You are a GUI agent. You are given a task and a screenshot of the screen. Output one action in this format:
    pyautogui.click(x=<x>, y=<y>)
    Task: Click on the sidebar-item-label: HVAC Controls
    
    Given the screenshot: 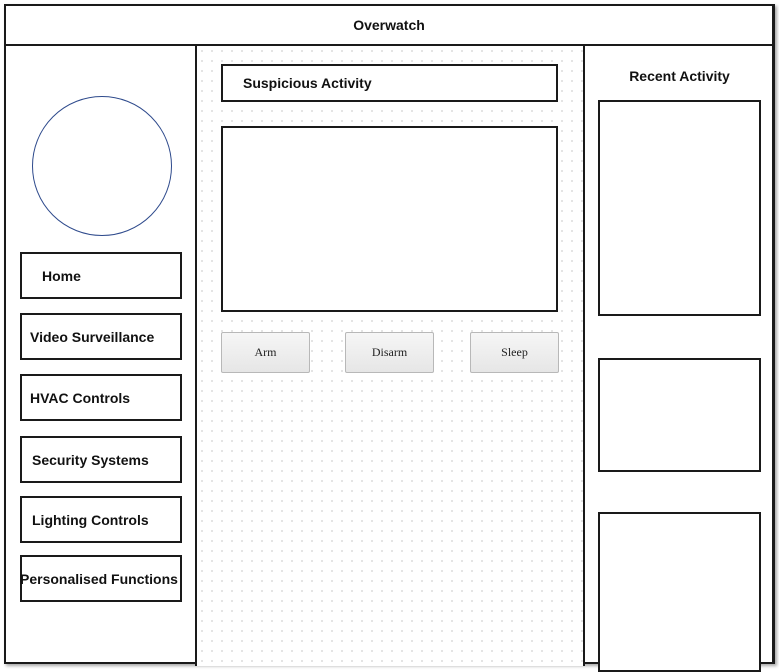 What is the action you would take?
    pyautogui.click(x=80, y=397)
    